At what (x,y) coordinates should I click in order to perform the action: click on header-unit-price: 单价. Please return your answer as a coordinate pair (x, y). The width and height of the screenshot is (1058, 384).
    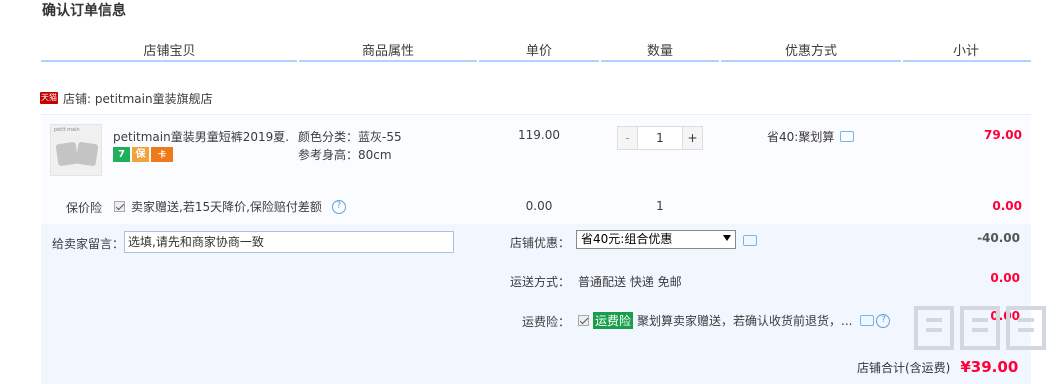
    Looking at the image, I should click on (538, 51).